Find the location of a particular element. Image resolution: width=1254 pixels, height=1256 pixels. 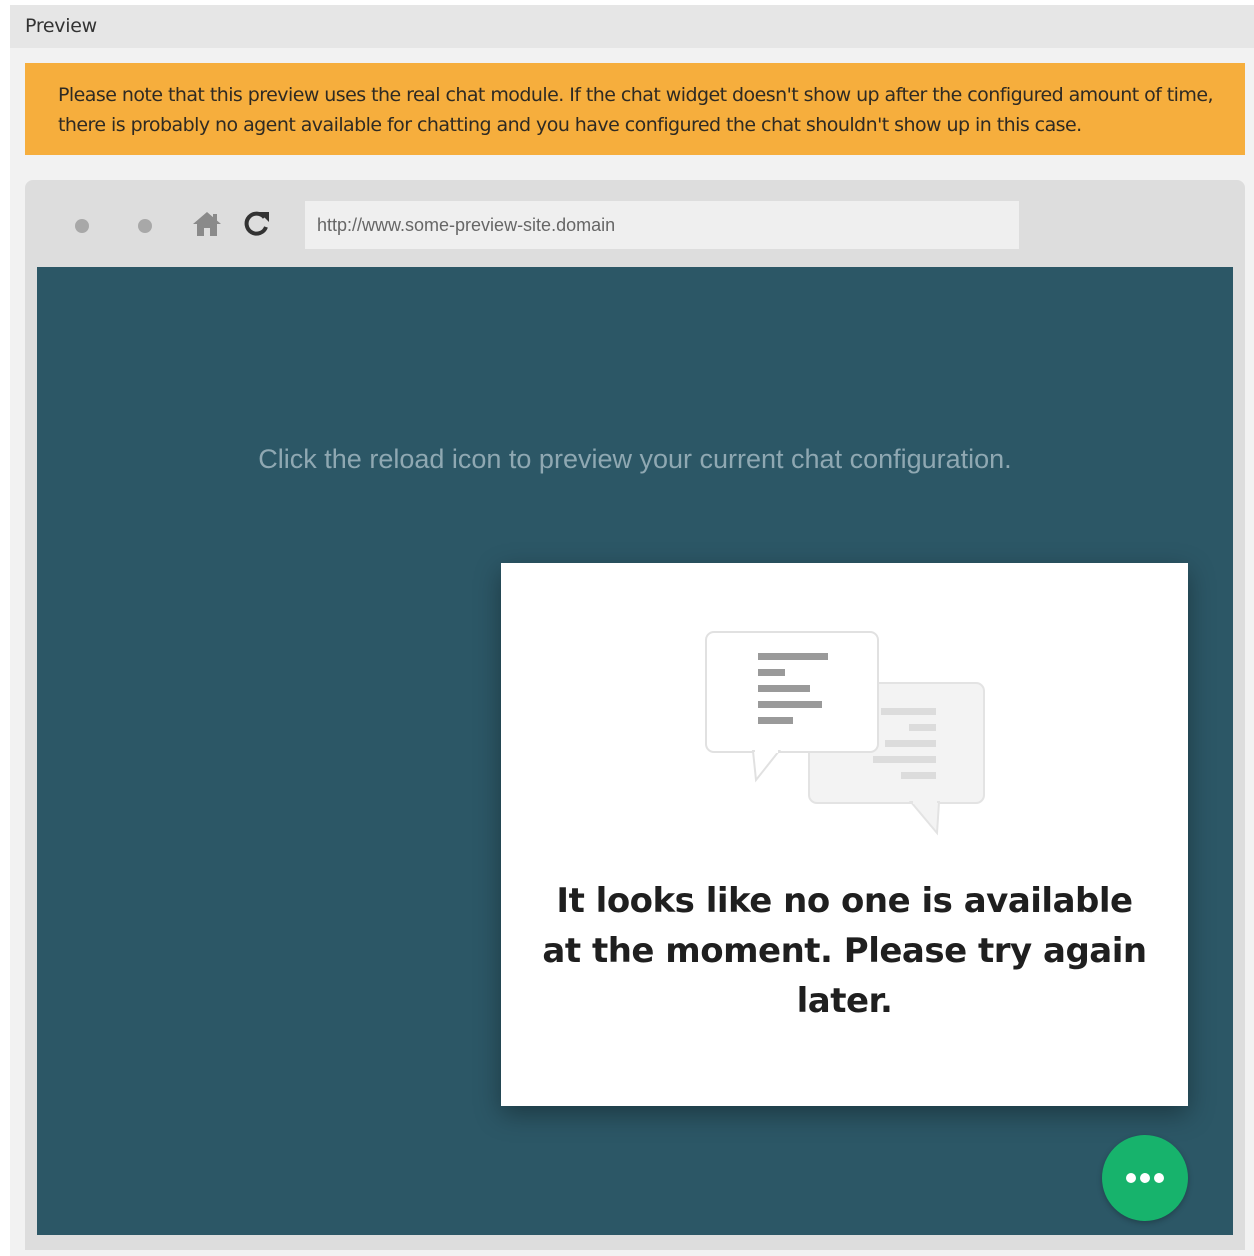

home-icon is located at coordinates (207, 224).